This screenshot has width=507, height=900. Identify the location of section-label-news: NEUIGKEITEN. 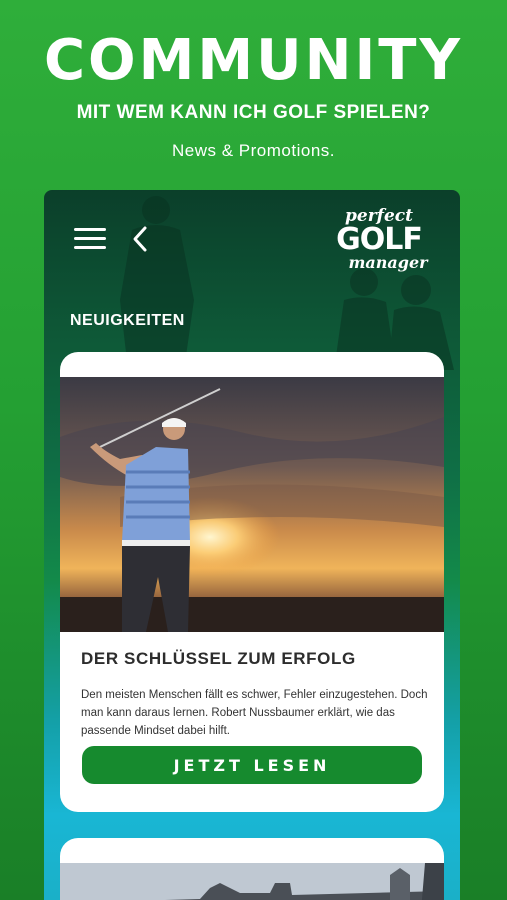
(127, 320).